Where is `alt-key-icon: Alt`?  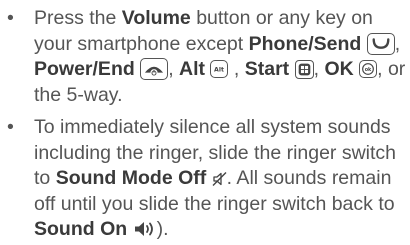
alt-key-icon: Alt is located at coordinates (219, 69).